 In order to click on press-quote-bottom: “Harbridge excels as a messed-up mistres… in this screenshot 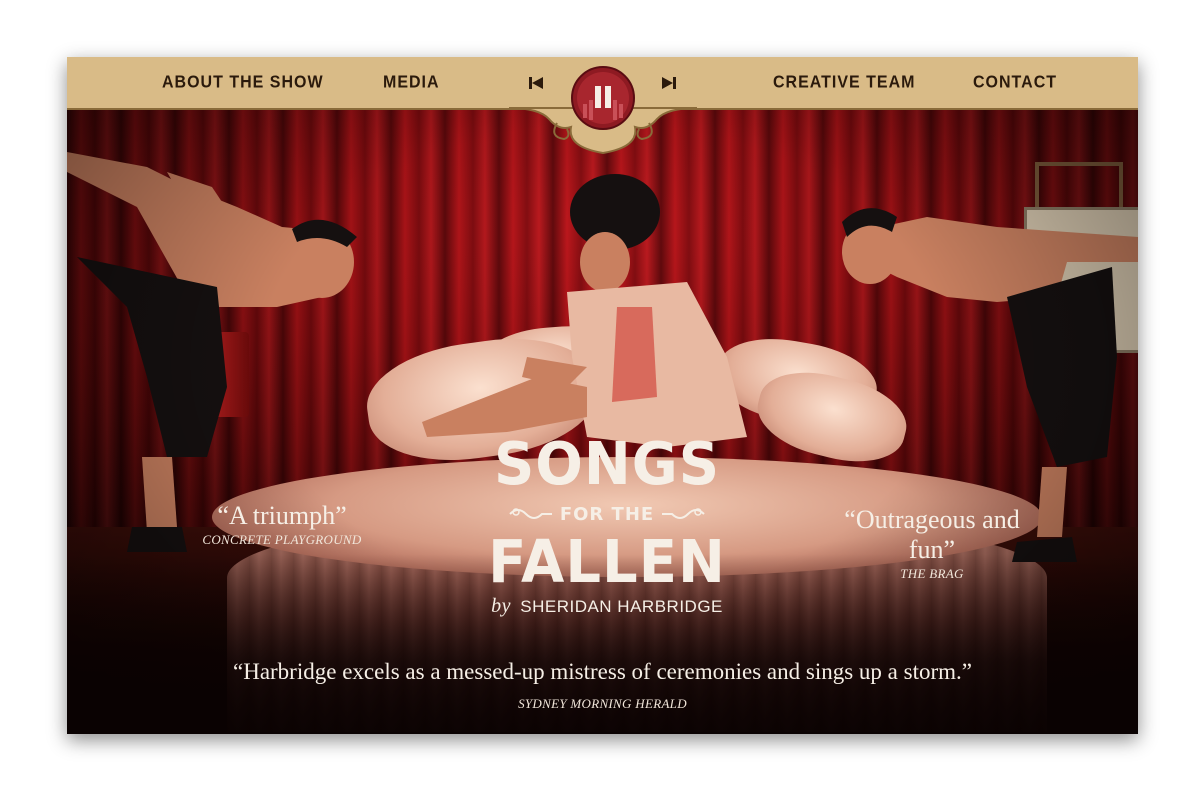, I will do `click(602, 685)`.